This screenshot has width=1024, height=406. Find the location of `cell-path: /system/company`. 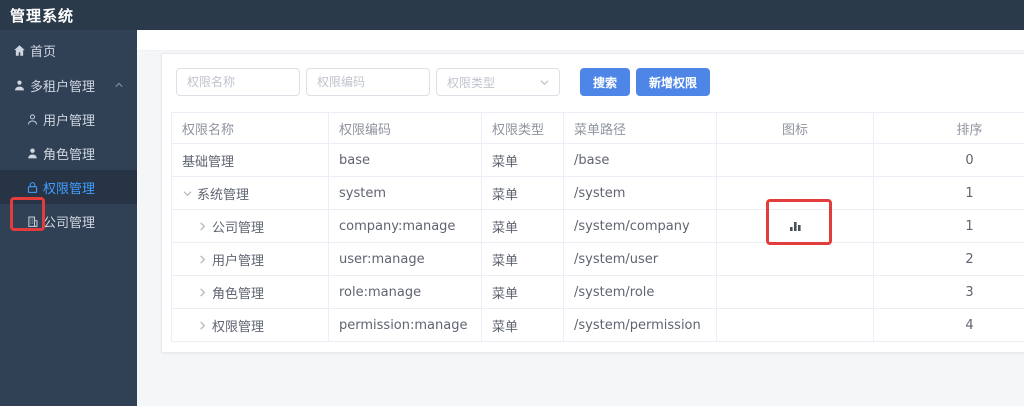

cell-path: /system/company is located at coordinates (640, 226).